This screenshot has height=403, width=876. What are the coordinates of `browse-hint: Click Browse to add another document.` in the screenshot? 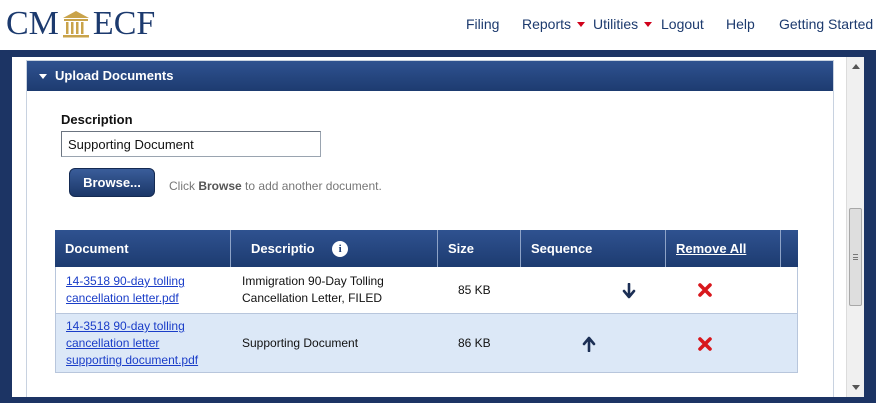 It's located at (275, 186).